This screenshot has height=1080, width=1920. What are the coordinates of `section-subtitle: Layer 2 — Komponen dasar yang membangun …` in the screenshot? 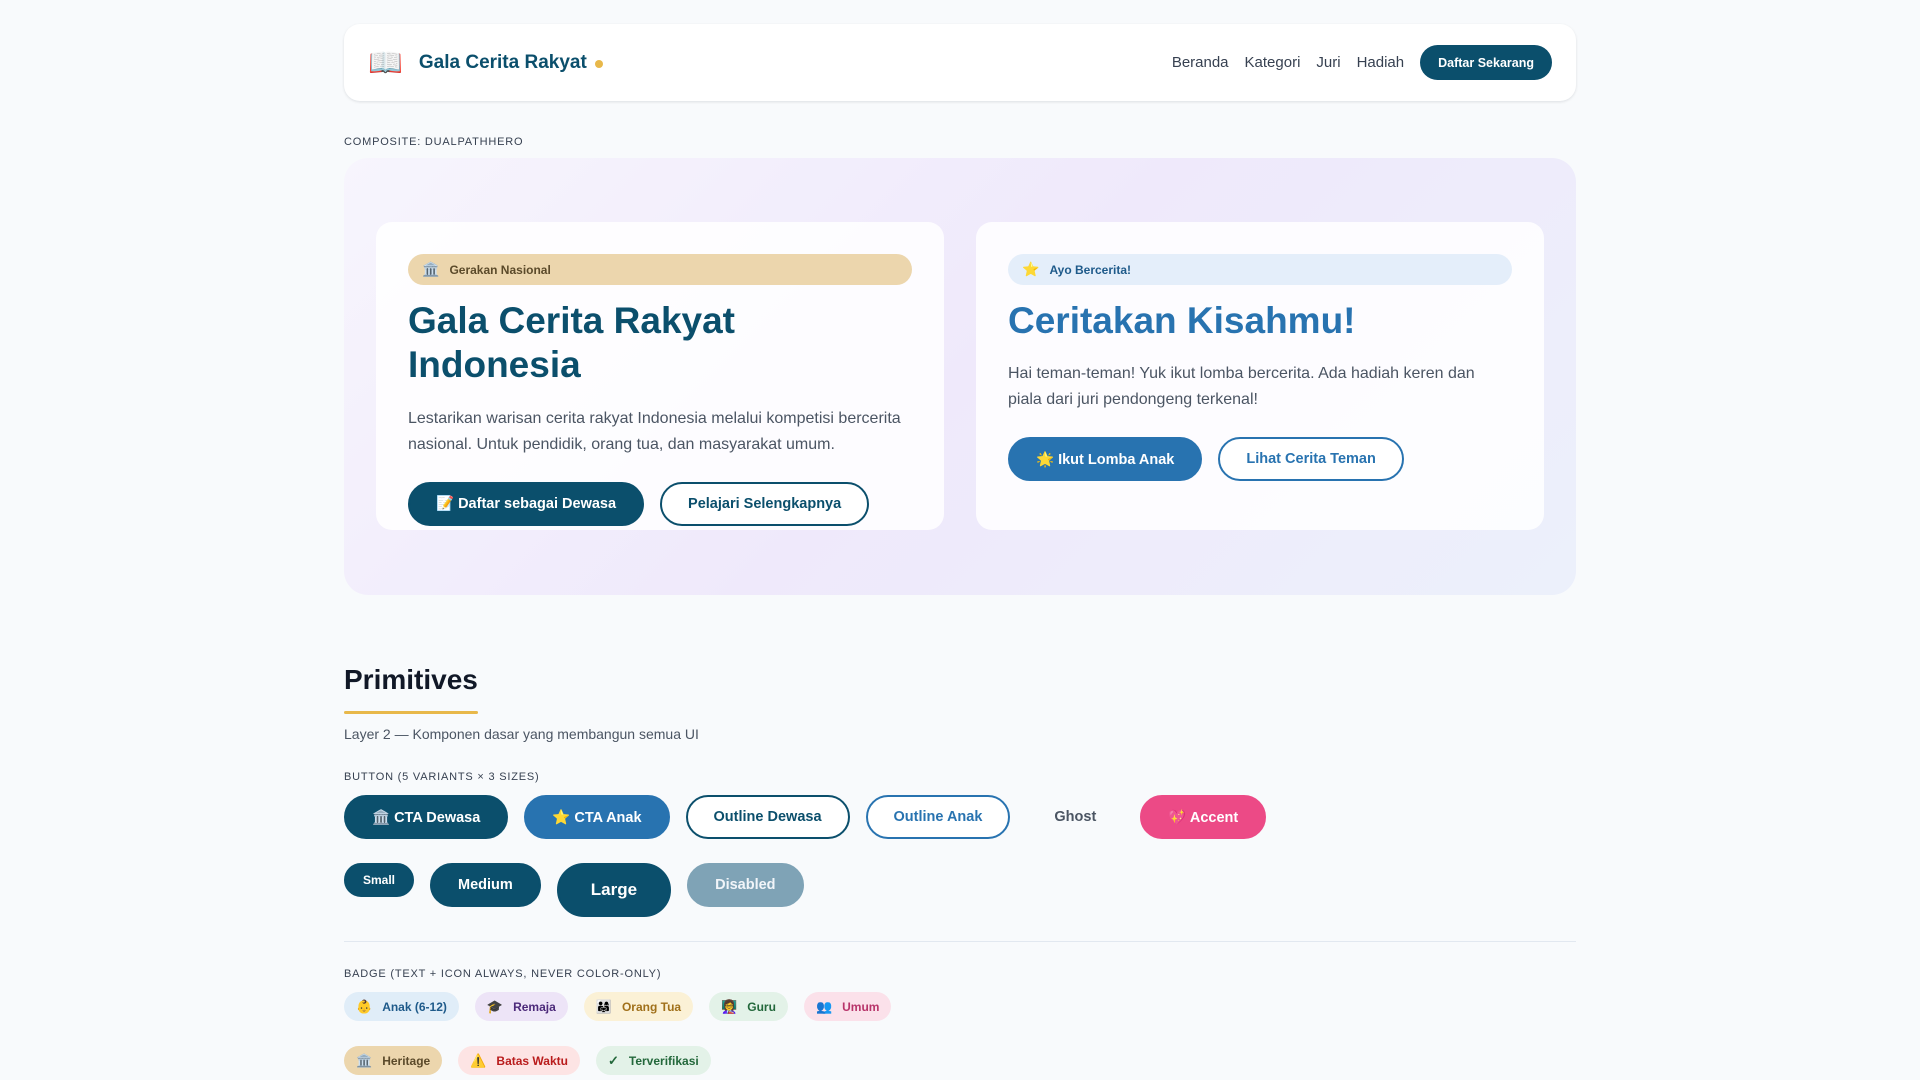 It's located at (521, 734).